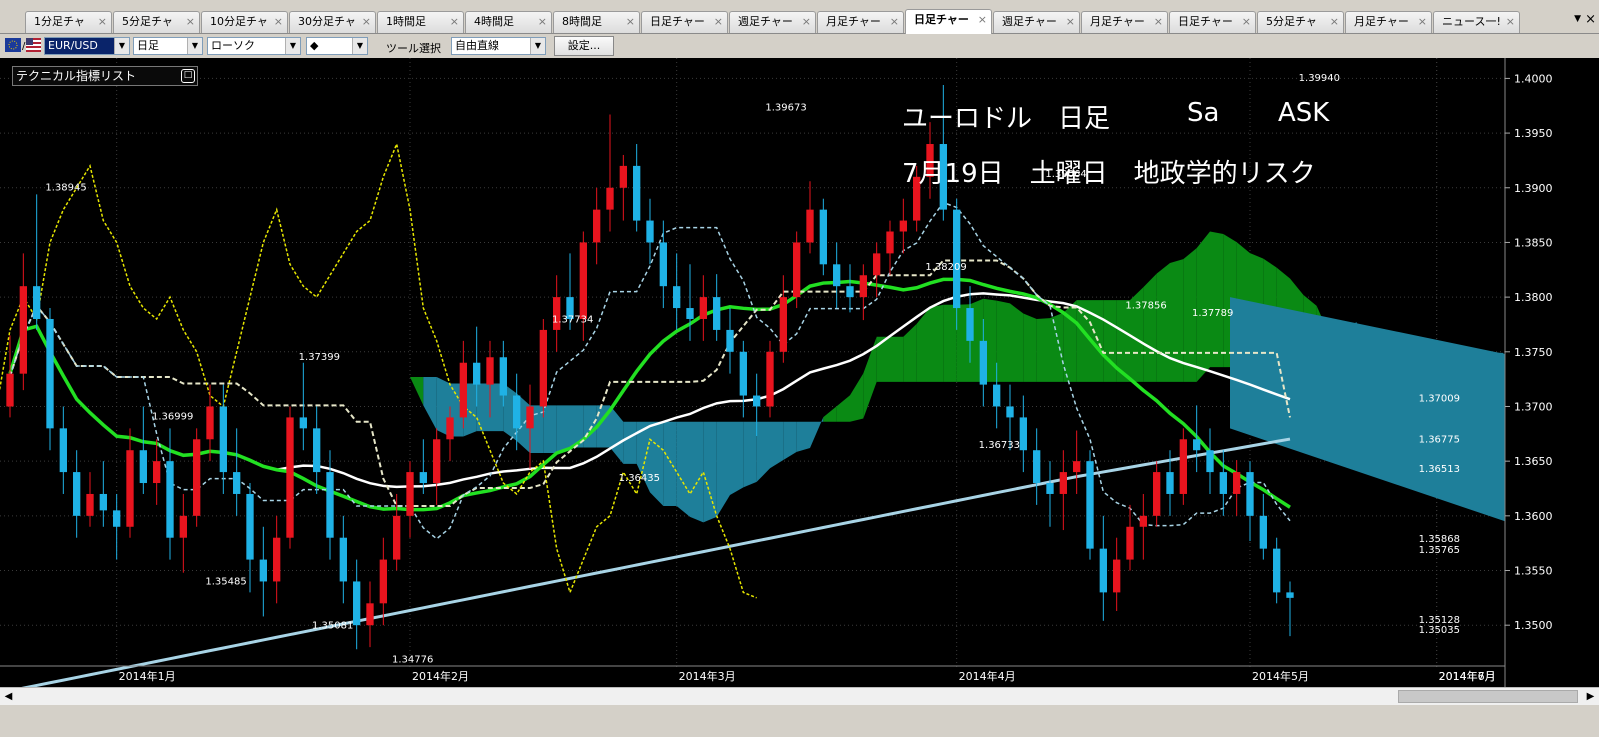 This screenshot has height=737, width=1599. Describe the element at coordinates (494, 21) in the screenshot. I see `tab-label: 4時間足` at that location.